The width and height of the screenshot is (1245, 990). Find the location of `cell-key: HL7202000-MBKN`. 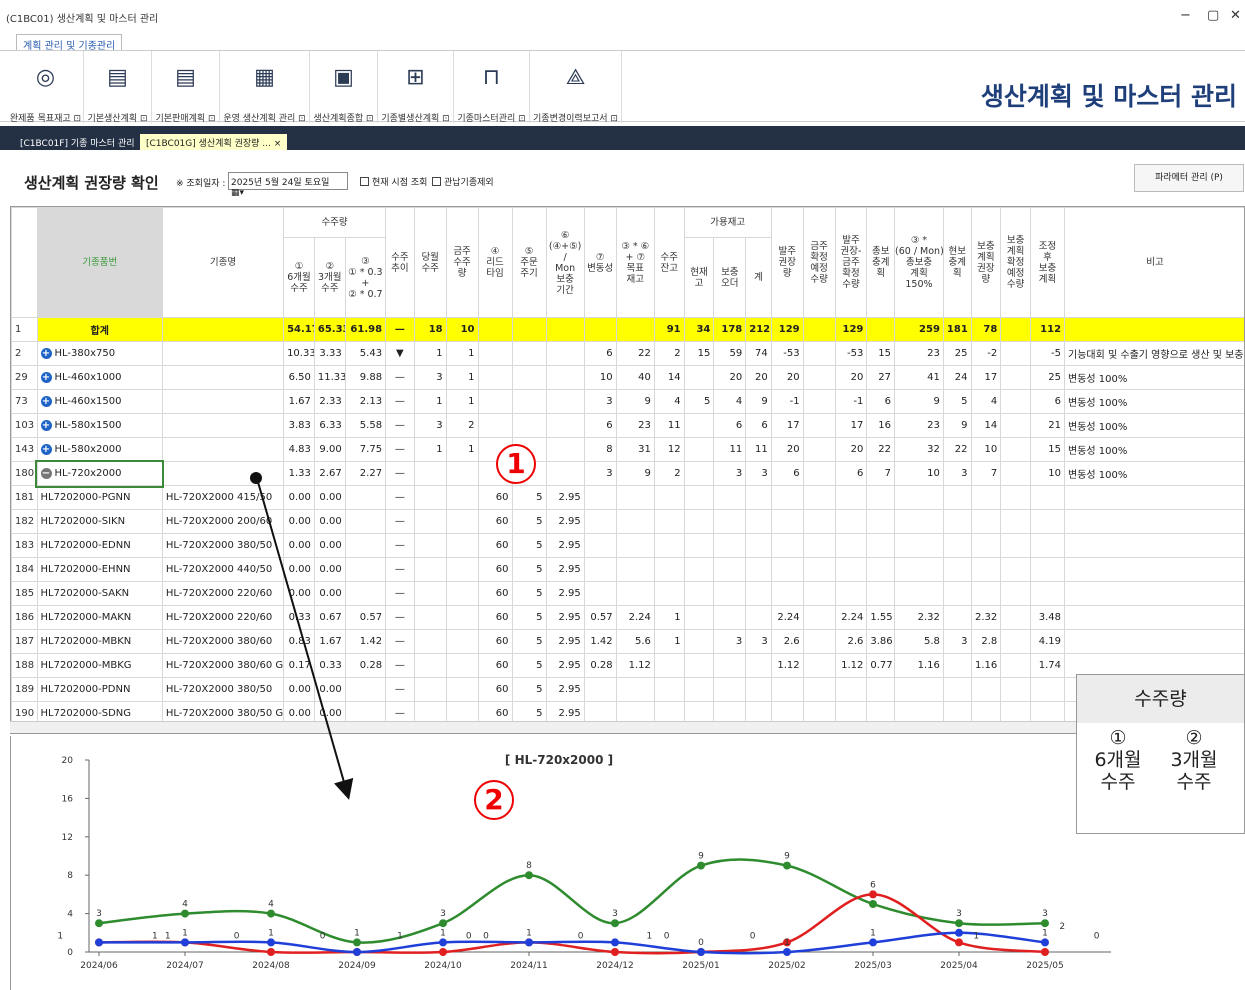

cell-key: HL7202000-MBKN is located at coordinates (99, 641).